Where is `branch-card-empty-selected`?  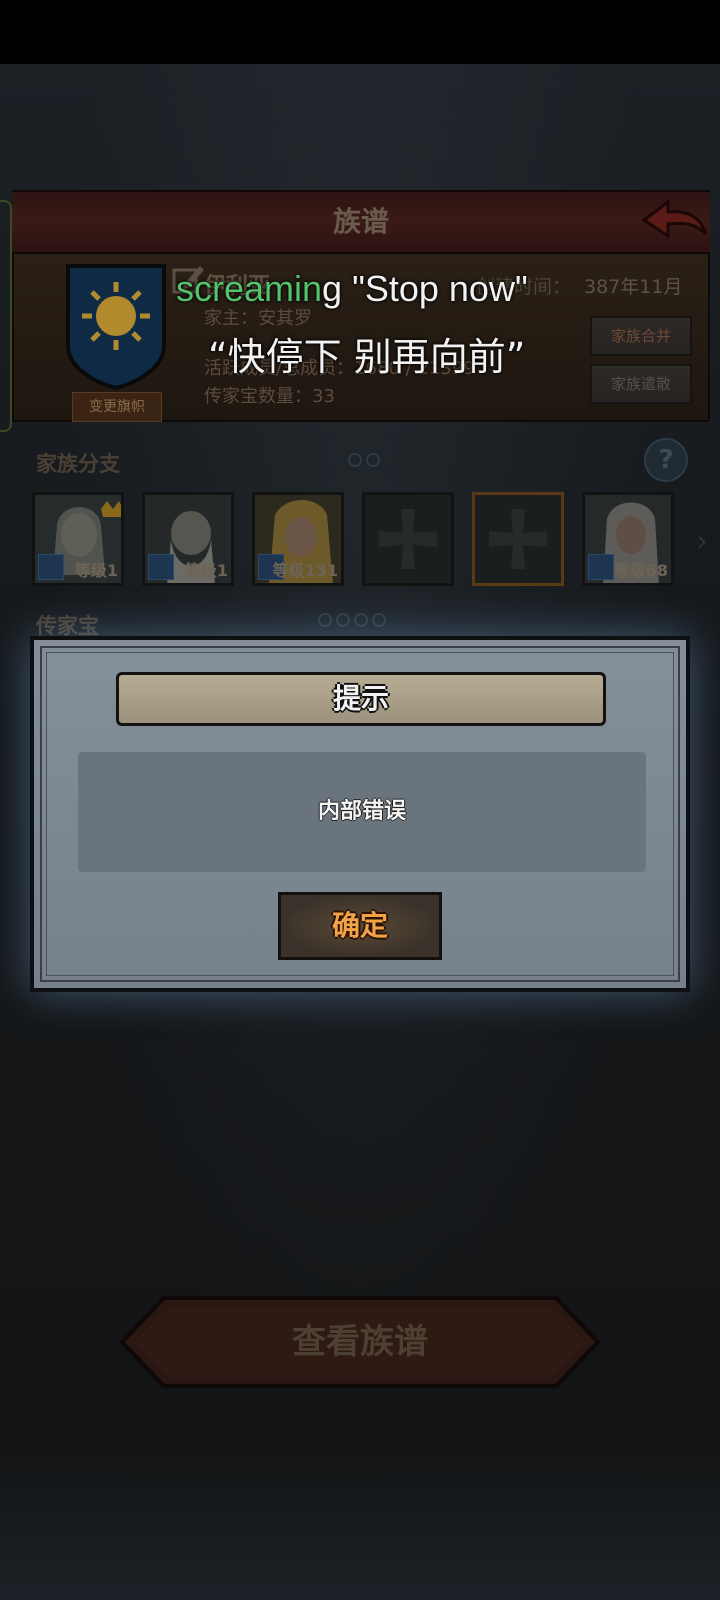
branch-card-empty-selected is located at coordinates (518, 539).